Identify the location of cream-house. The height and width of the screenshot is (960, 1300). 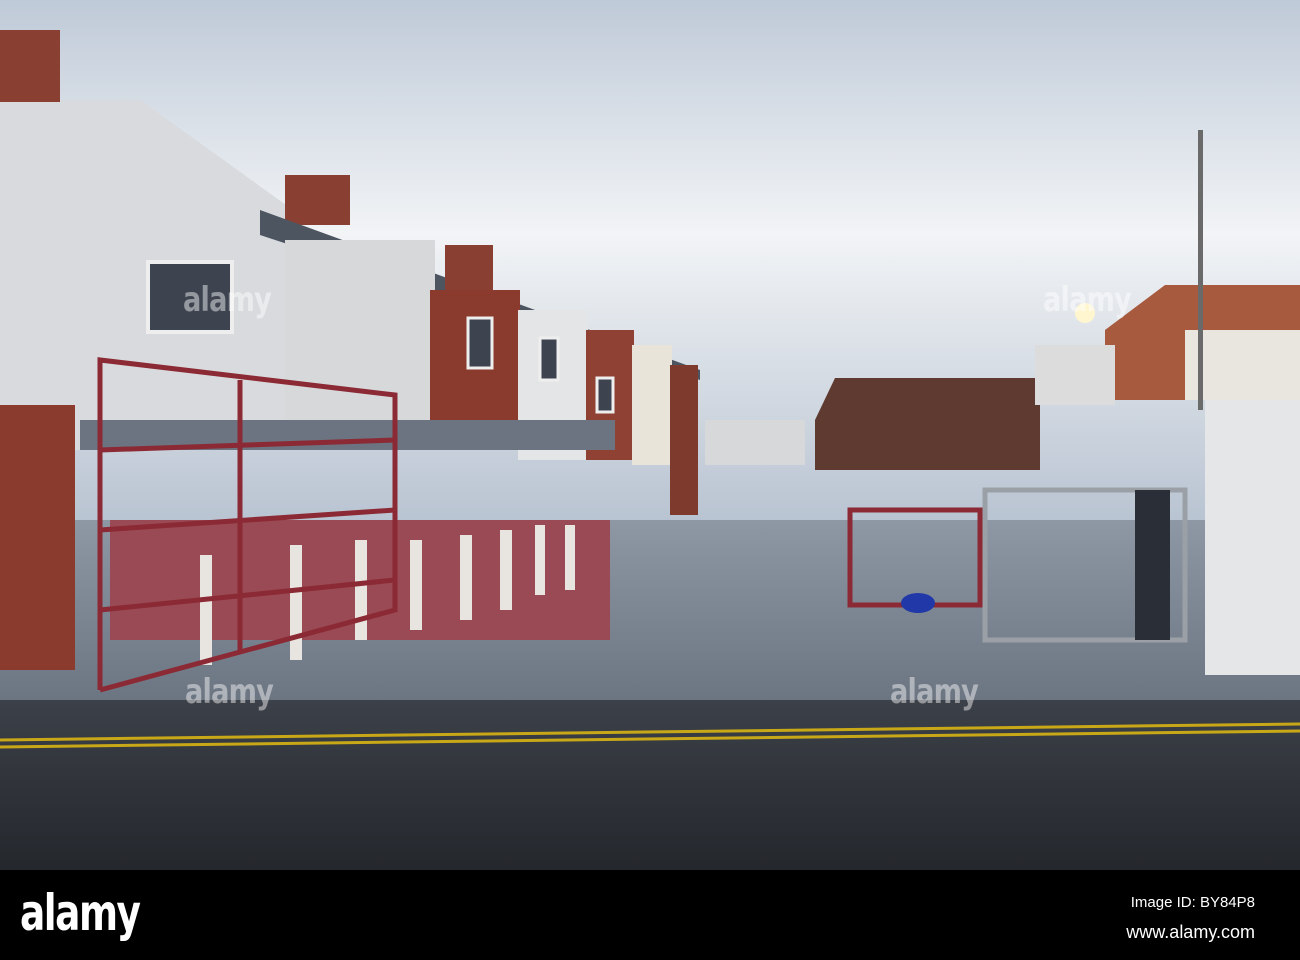
(652, 405).